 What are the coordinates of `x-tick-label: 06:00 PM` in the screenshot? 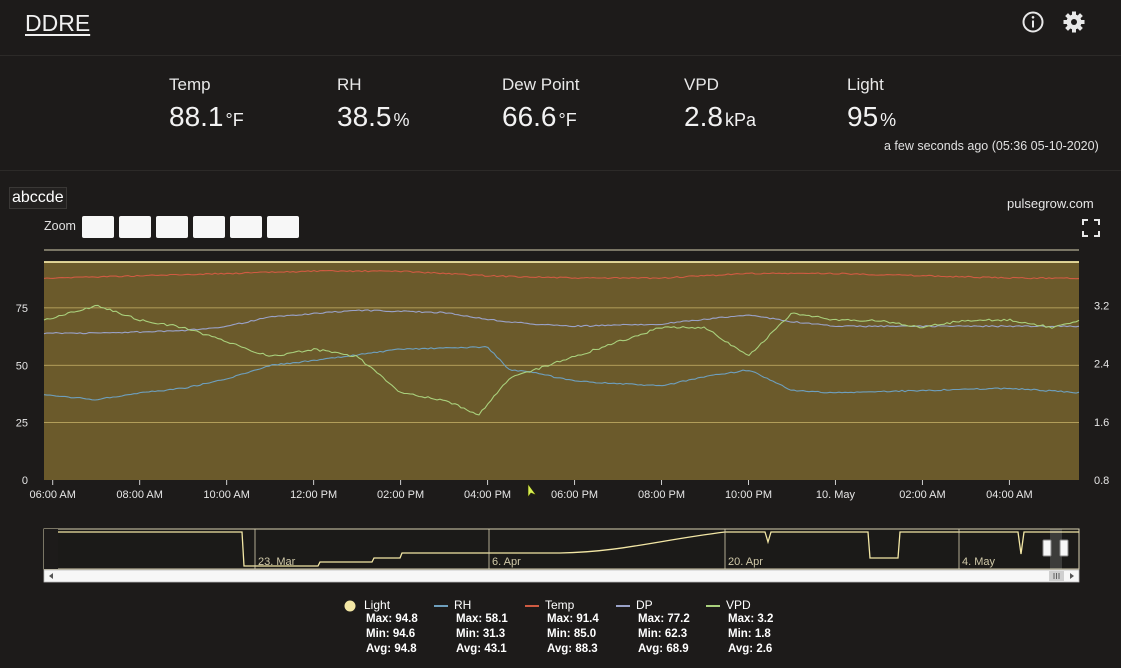 It's located at (574, 495).